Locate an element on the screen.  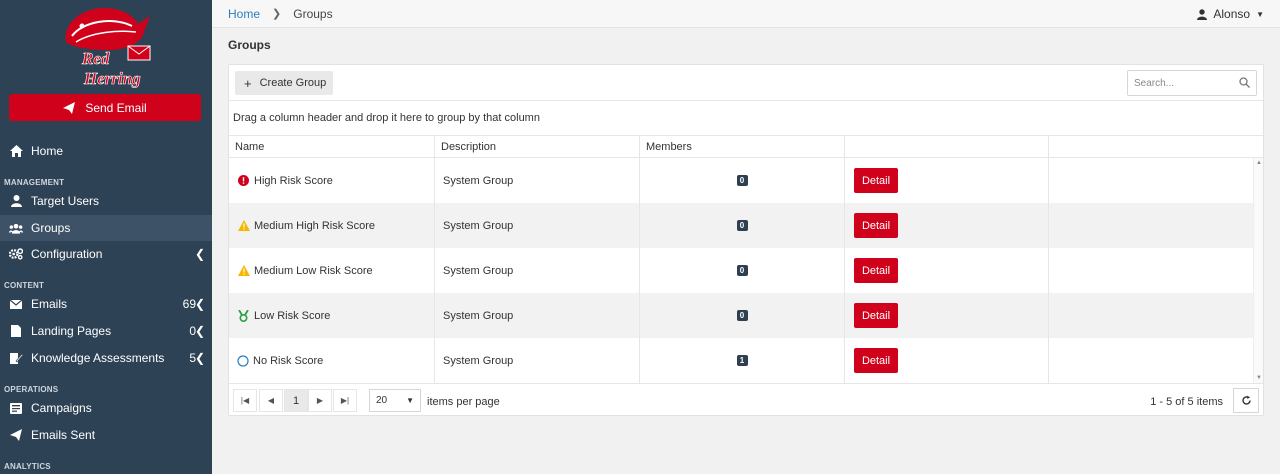
next-page-icon: ▶ is located at coordinates (320, 400).